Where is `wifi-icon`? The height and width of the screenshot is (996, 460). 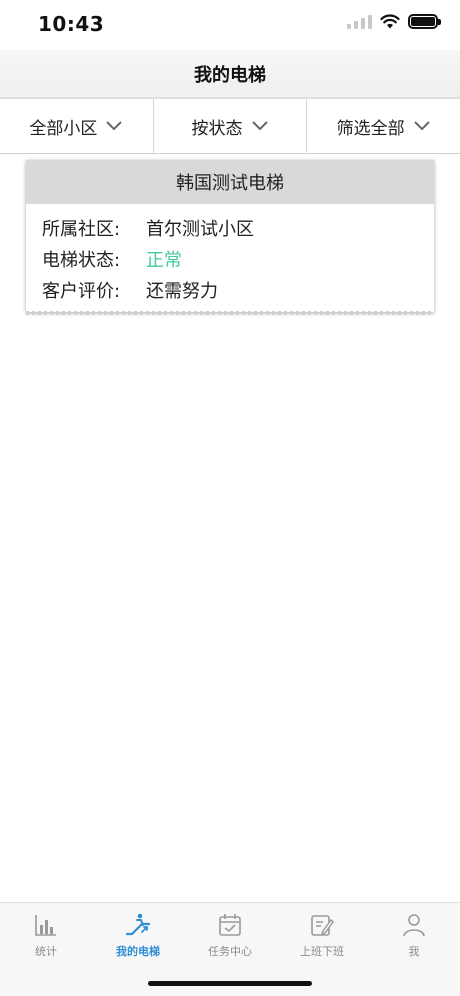
wifi-icon is located at coordinates (390, 21).